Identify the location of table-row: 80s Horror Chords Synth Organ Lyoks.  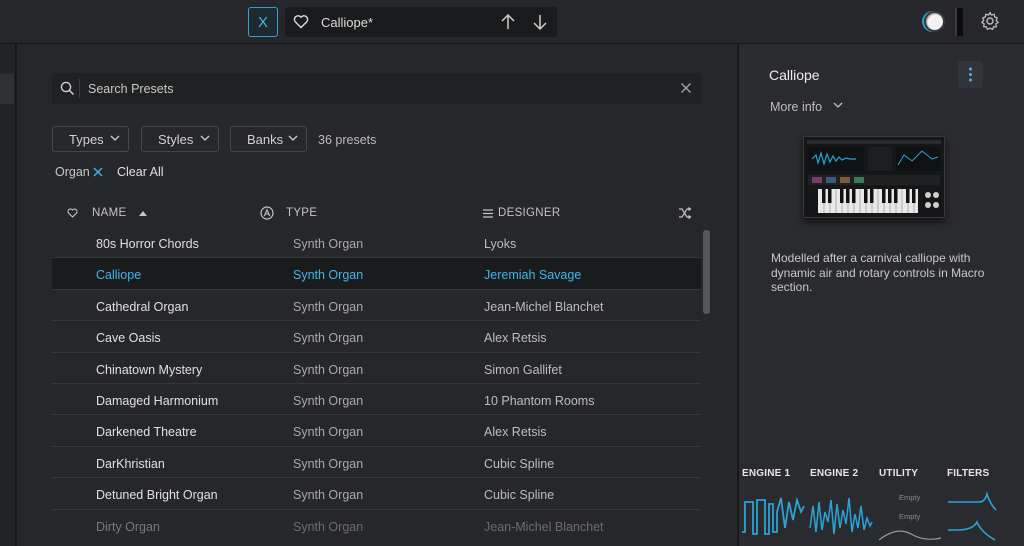
(376, 243).